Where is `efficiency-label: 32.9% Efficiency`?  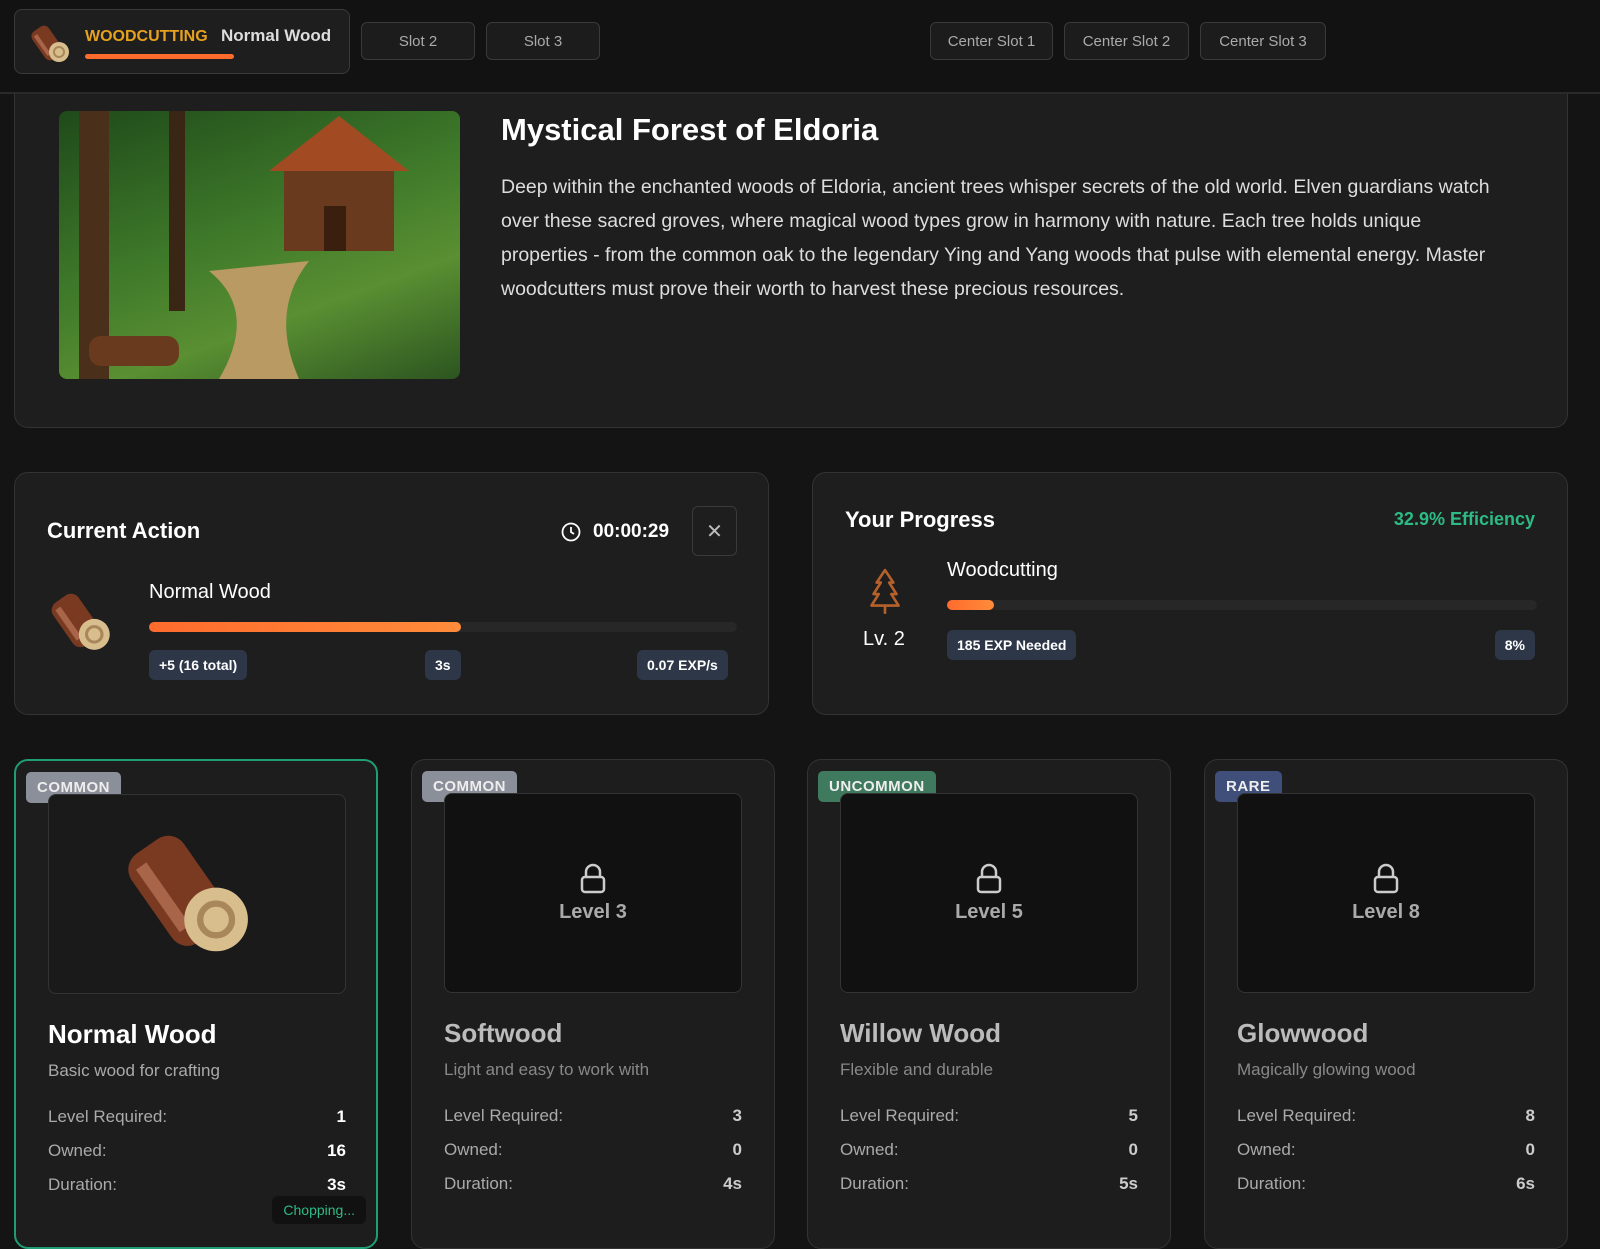
efficiency-label: 32.9% Efficiency is located at coordinates (1464, 519).